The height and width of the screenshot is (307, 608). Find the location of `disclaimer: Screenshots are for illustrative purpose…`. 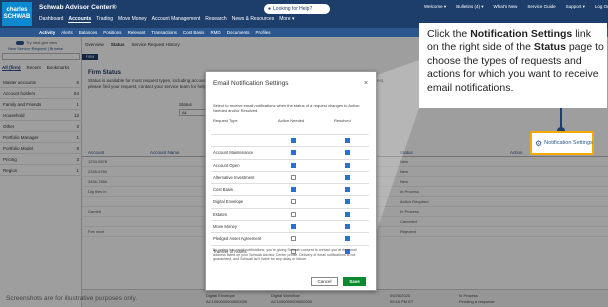

disclaimer: Screenshots are for illustrative purpose… is located at coordinates (72, 298).